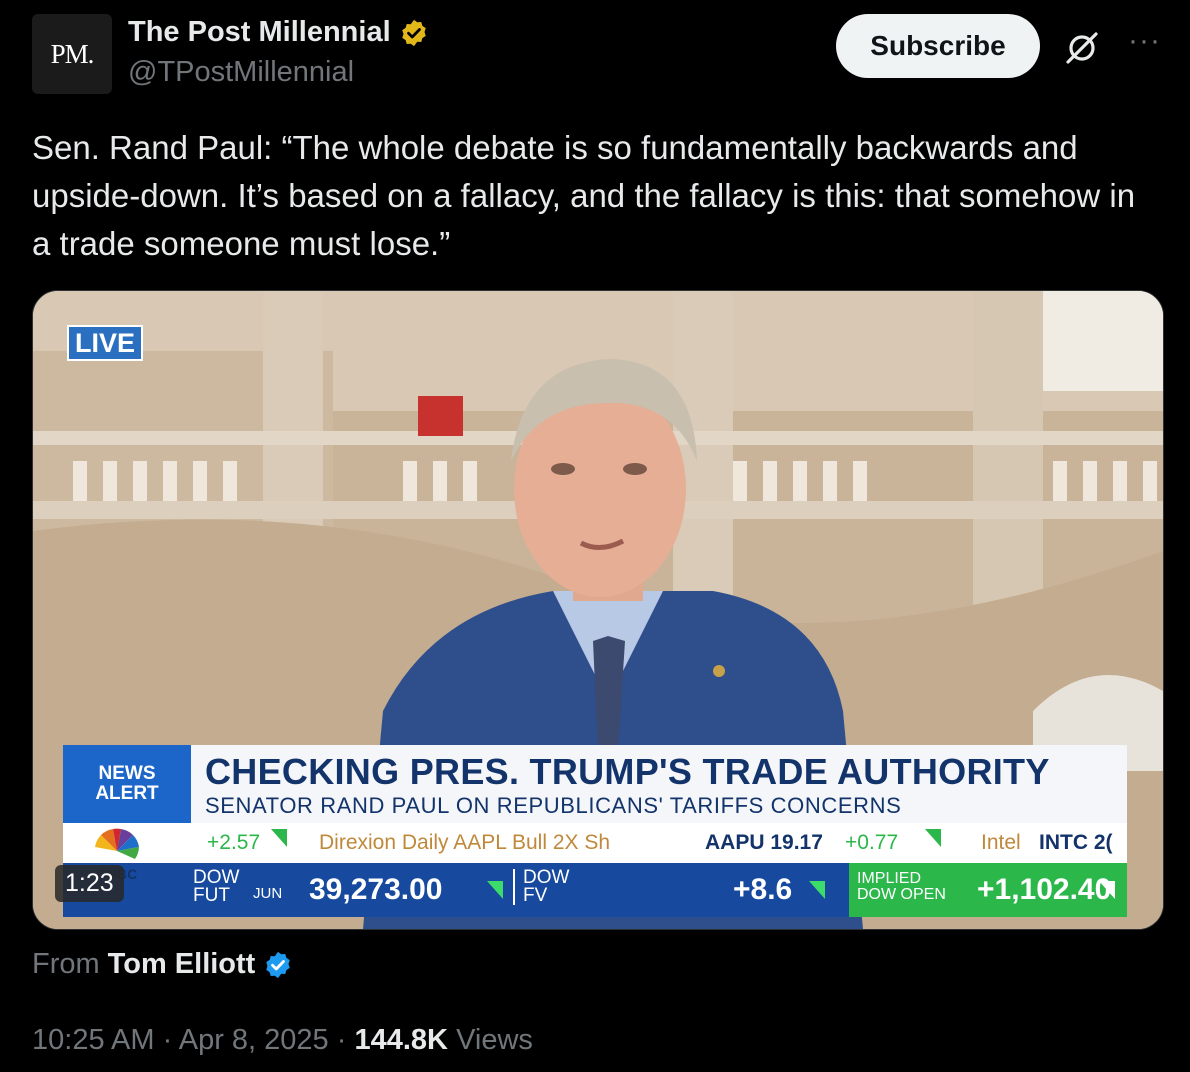 The width and height of the screenshot is (1190, 1072). I want to click on more-options-icon: ···, so click(1144, 41).